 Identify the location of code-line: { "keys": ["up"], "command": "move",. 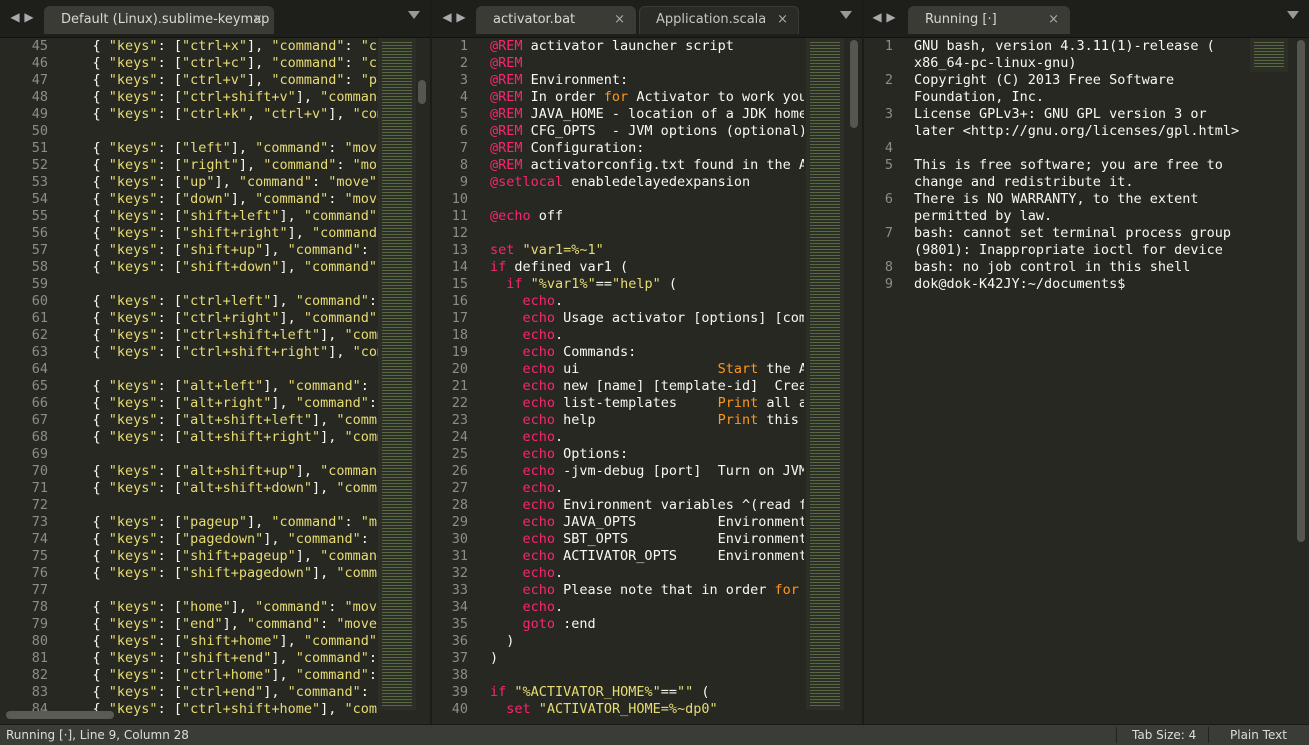
(219, 182).